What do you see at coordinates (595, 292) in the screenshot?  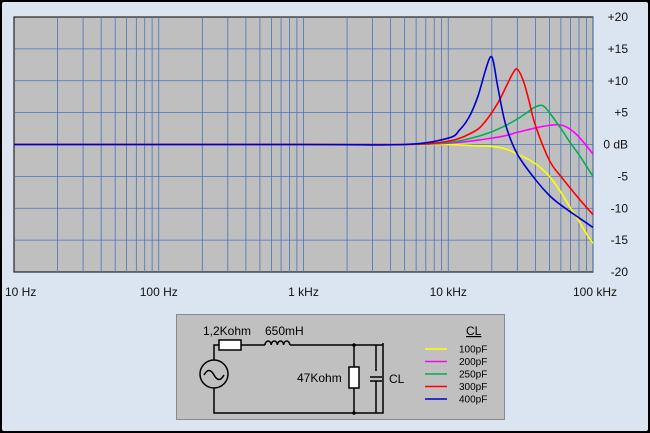 I see `x-tick-label: 100 kHz` at bounding box center [595, 292].